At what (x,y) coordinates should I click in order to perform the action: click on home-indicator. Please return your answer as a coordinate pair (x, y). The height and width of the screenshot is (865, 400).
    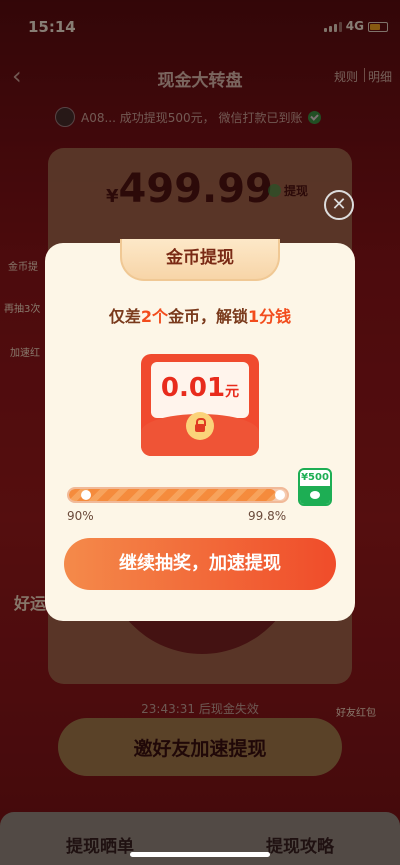
    Looking at the image, I should click on (200, 854).